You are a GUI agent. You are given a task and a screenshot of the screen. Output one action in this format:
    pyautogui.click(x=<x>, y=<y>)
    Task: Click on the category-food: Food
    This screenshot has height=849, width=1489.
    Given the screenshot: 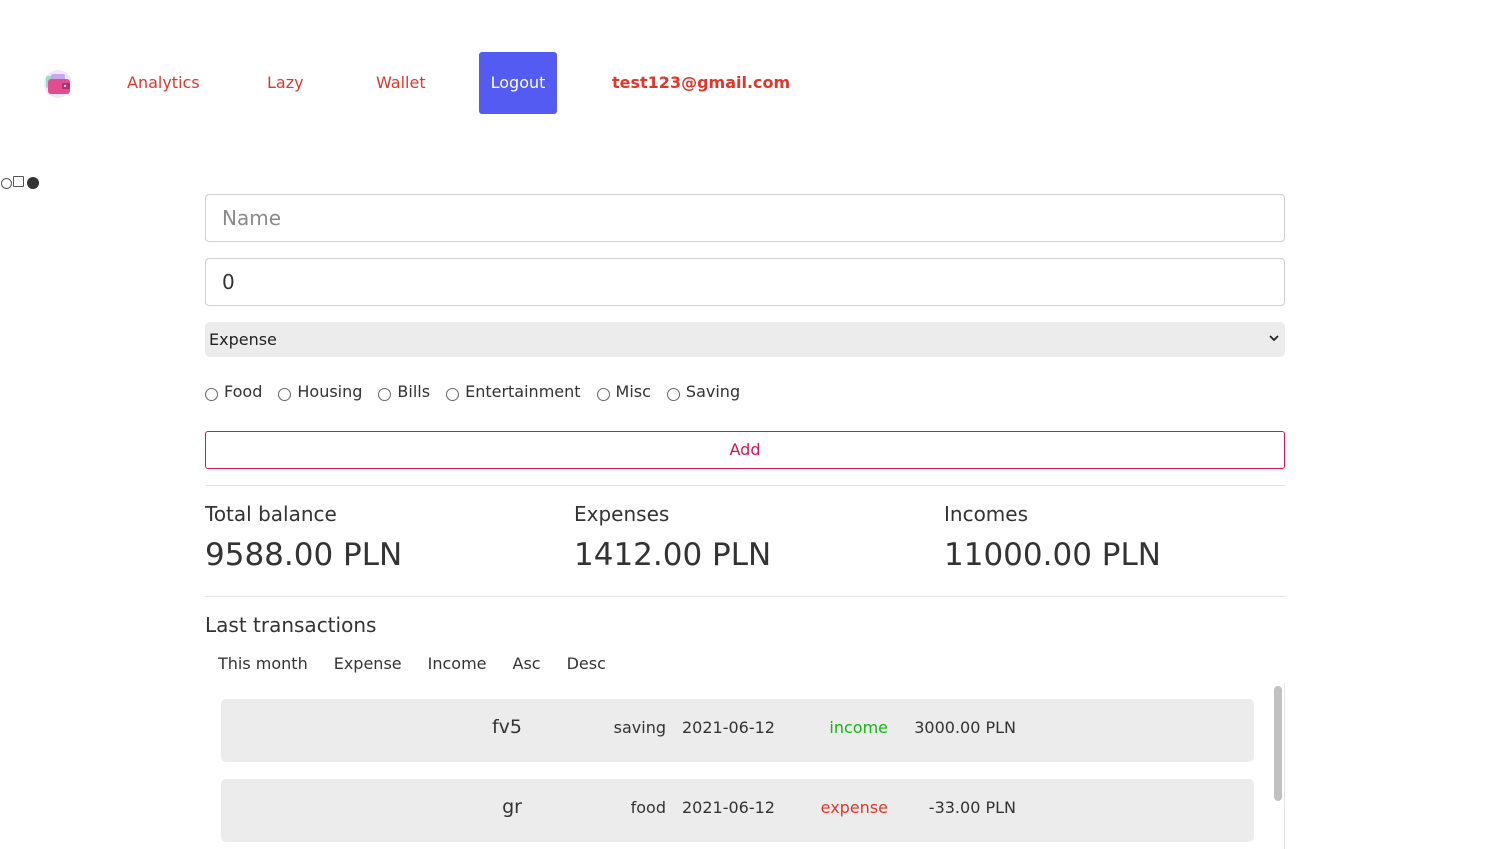 What is the action you would take?
    pyautogui.click(x=233, y=391)
    